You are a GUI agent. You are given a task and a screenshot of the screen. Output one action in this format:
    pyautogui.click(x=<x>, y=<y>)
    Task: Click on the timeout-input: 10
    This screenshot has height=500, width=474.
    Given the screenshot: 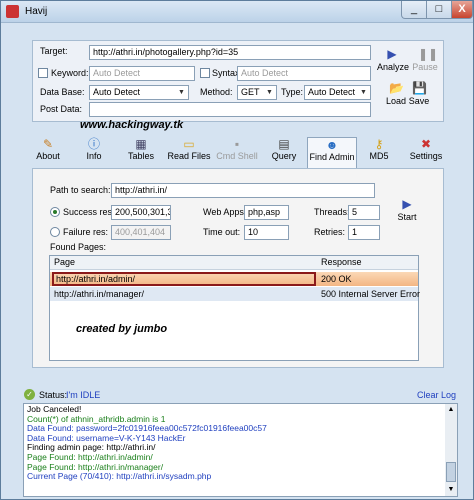 What is the action you would take?
    pyautogui.click(x=266, y=232)
    